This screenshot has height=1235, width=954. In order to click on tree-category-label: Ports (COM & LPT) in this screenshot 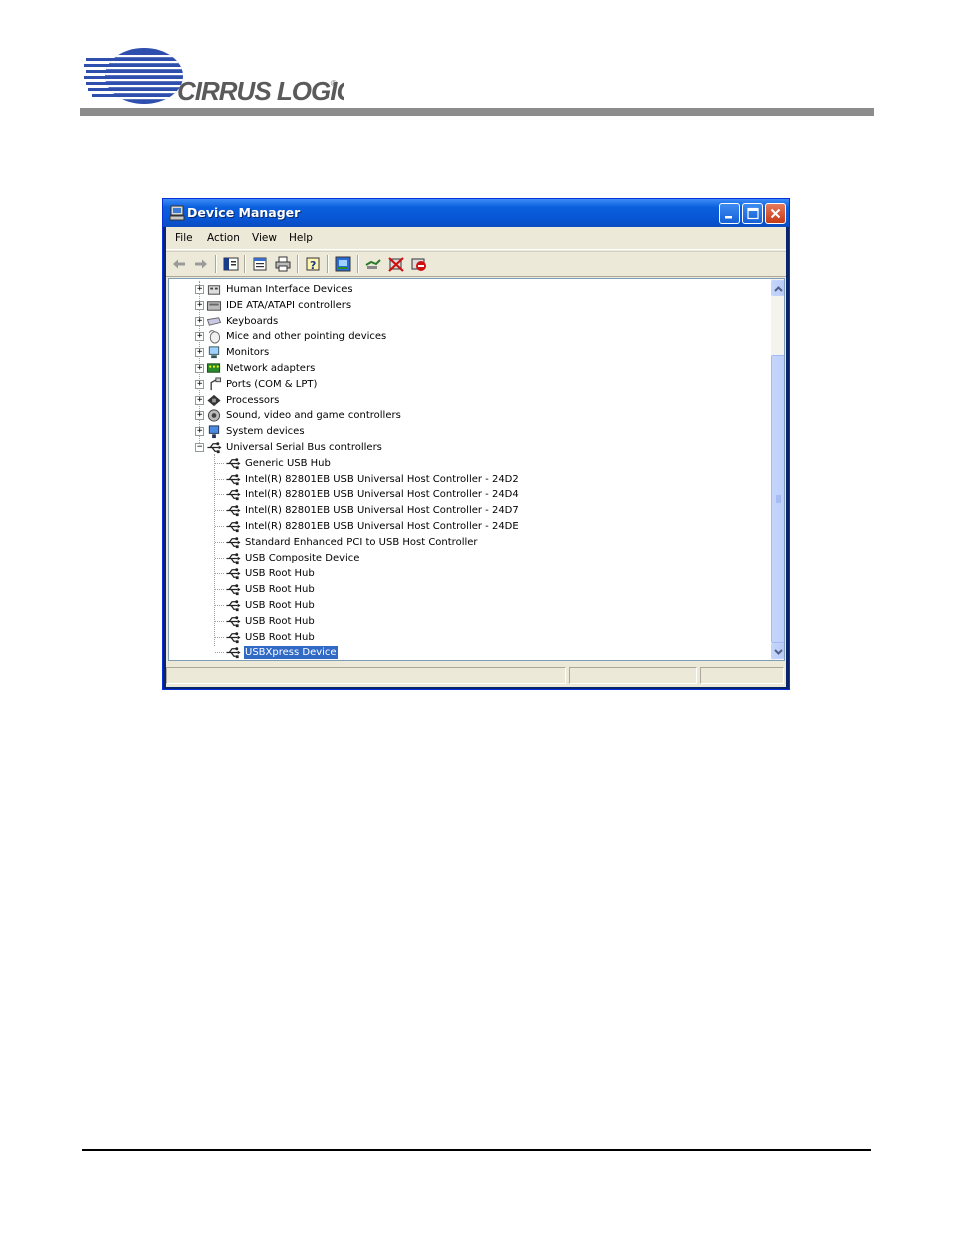, I will do `click(272, 384)`.